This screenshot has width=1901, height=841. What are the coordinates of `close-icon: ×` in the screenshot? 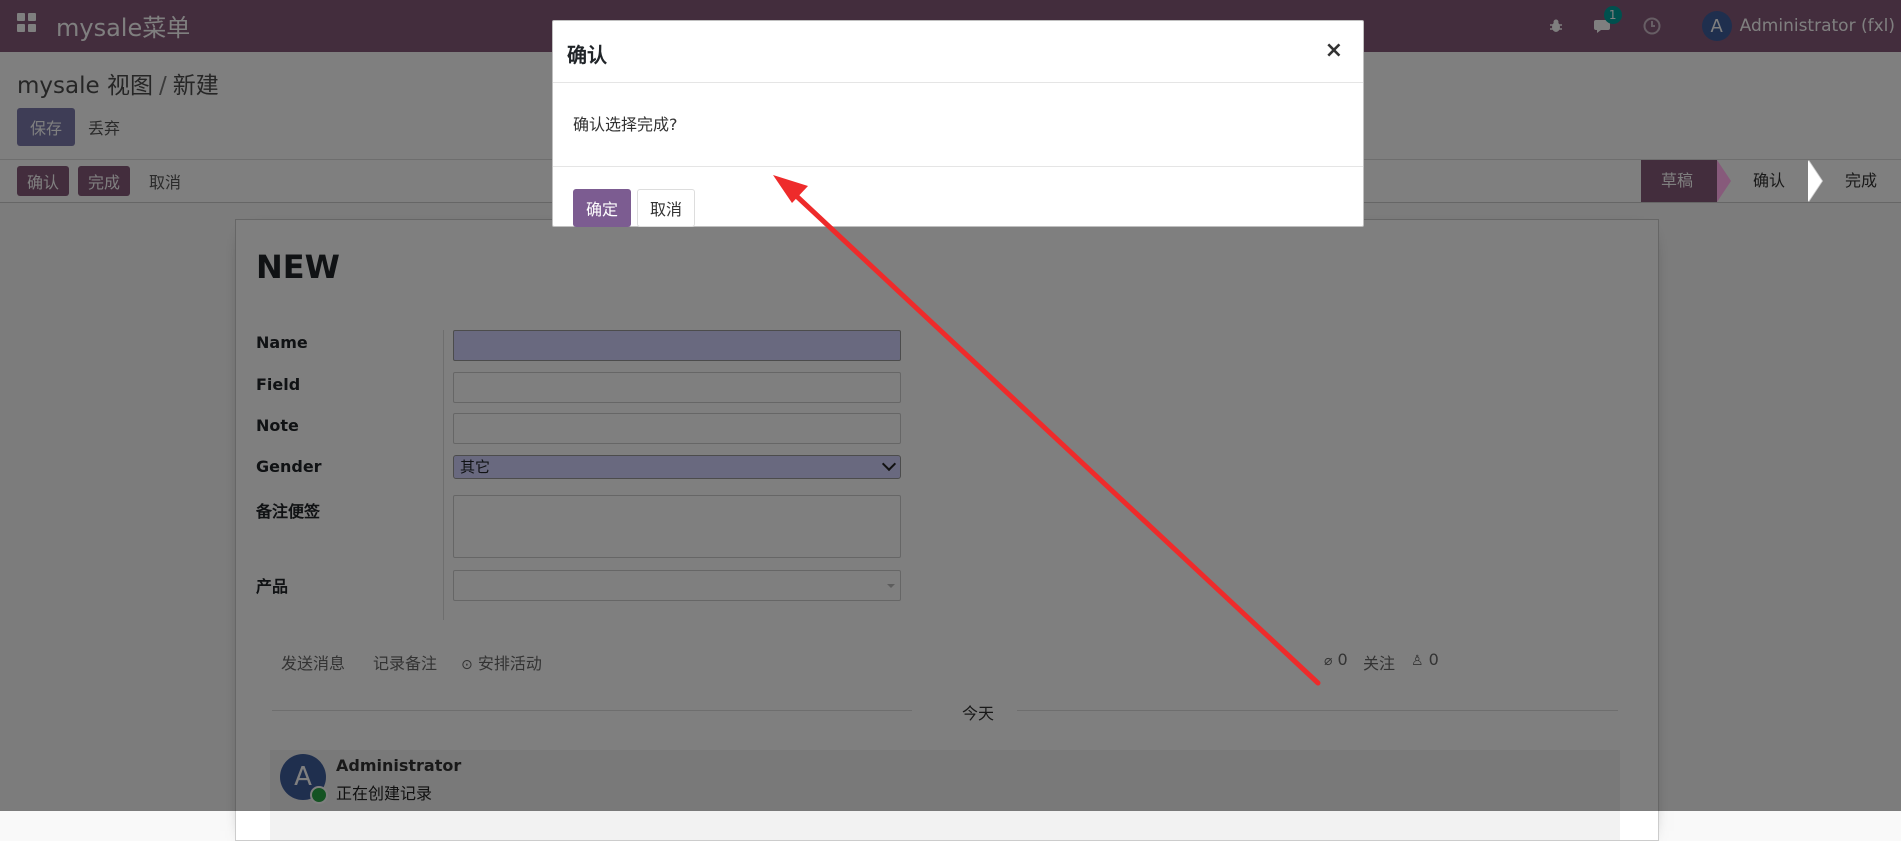 It's located at (1334, 50).